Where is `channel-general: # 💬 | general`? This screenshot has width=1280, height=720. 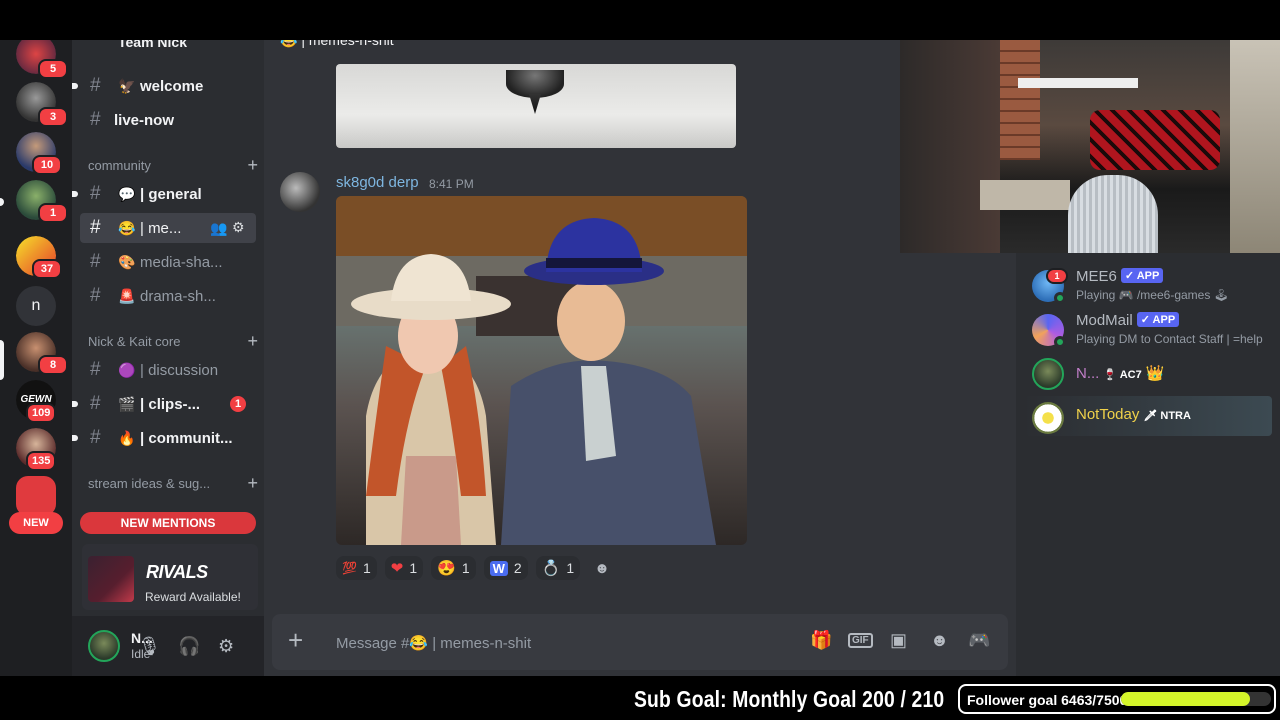 channel-general: # 💬 | general is located at coordinates (164, 194).